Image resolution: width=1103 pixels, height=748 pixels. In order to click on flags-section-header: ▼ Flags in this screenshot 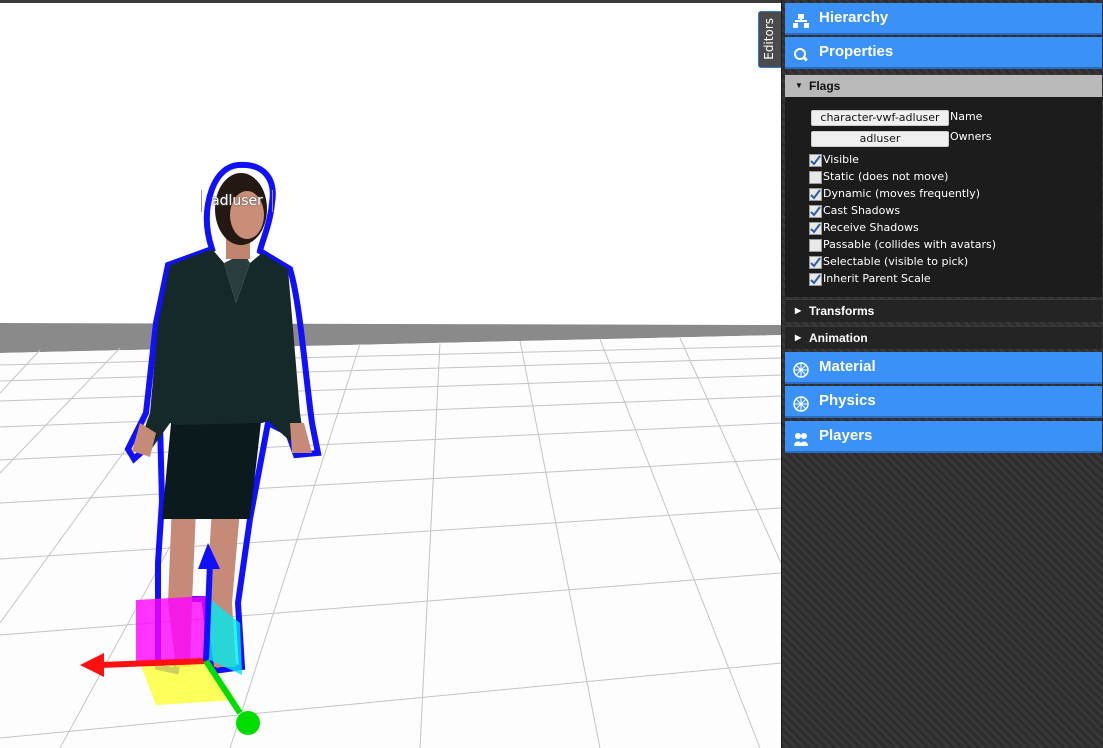, I will do `click(943, 85)`.